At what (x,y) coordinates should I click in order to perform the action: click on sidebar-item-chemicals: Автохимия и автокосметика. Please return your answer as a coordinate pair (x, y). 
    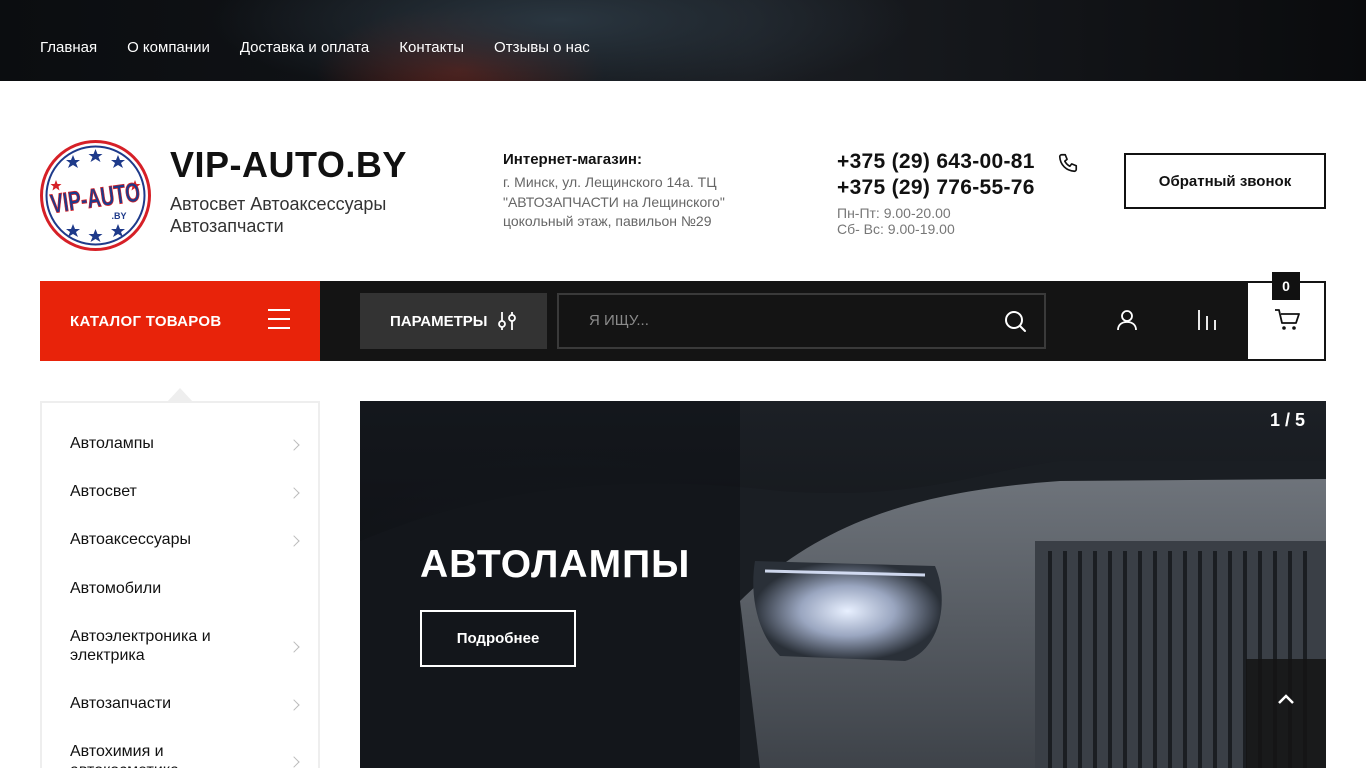
    Looking at the image, I should click on (157, 755).